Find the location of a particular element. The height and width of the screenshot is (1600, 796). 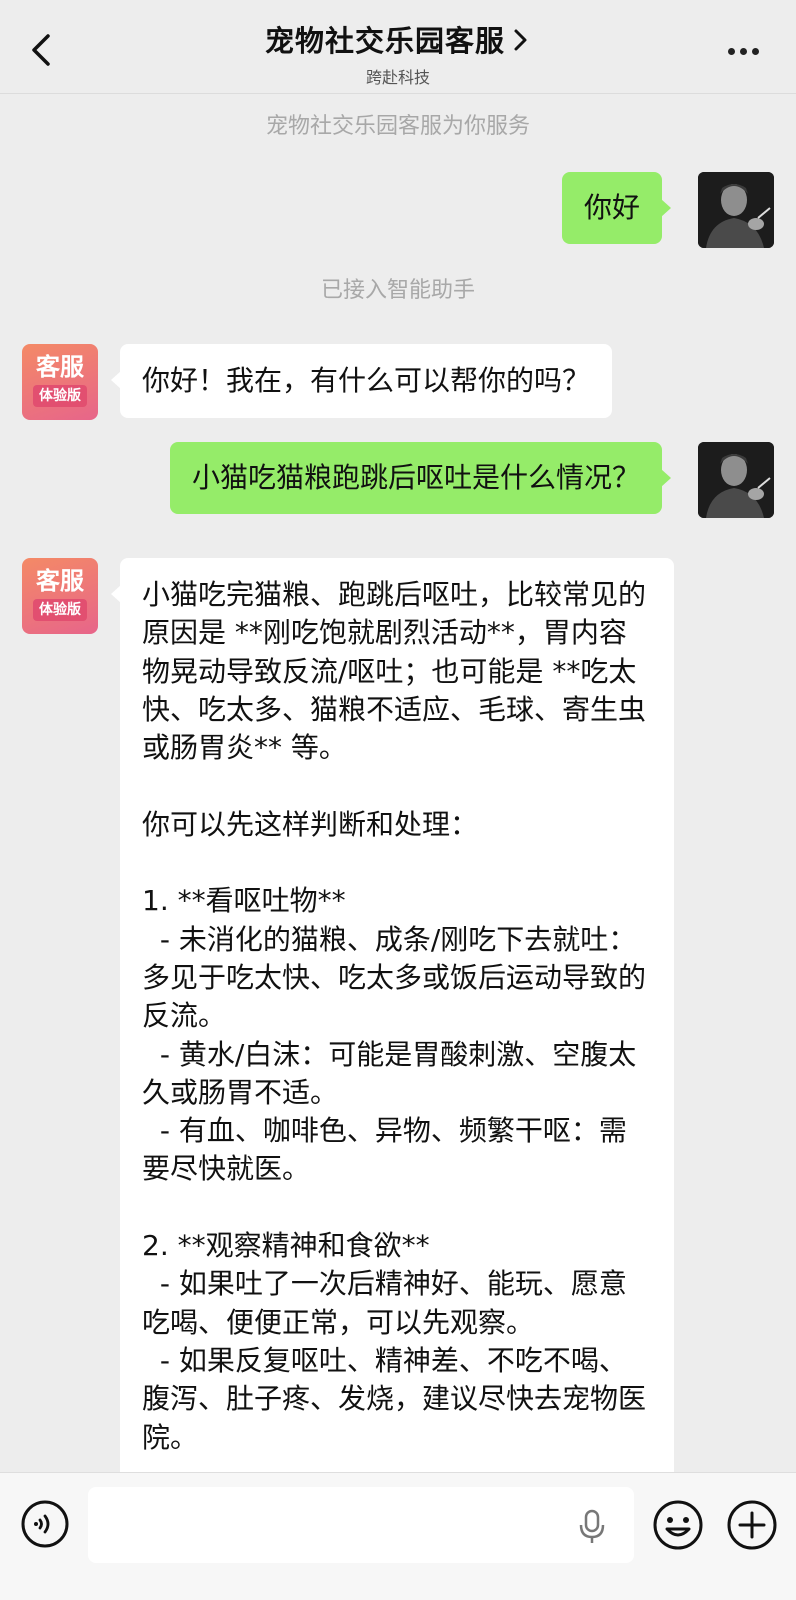

mic-button is located at coordinates (592, 1527).